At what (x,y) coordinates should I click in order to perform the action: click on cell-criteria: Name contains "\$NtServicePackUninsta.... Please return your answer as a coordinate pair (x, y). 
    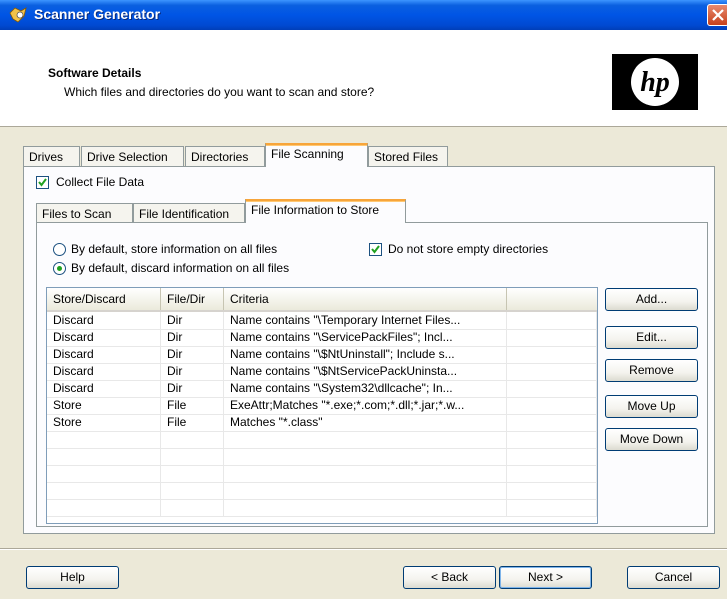
    Looking at the image, I should click on (365, 371).